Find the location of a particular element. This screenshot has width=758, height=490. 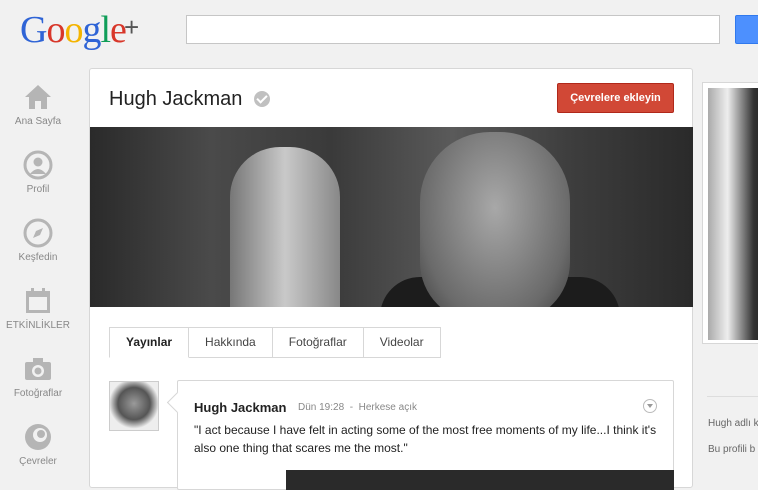

nav-label: Ana Sayfa is located at coordinates (38, 121).